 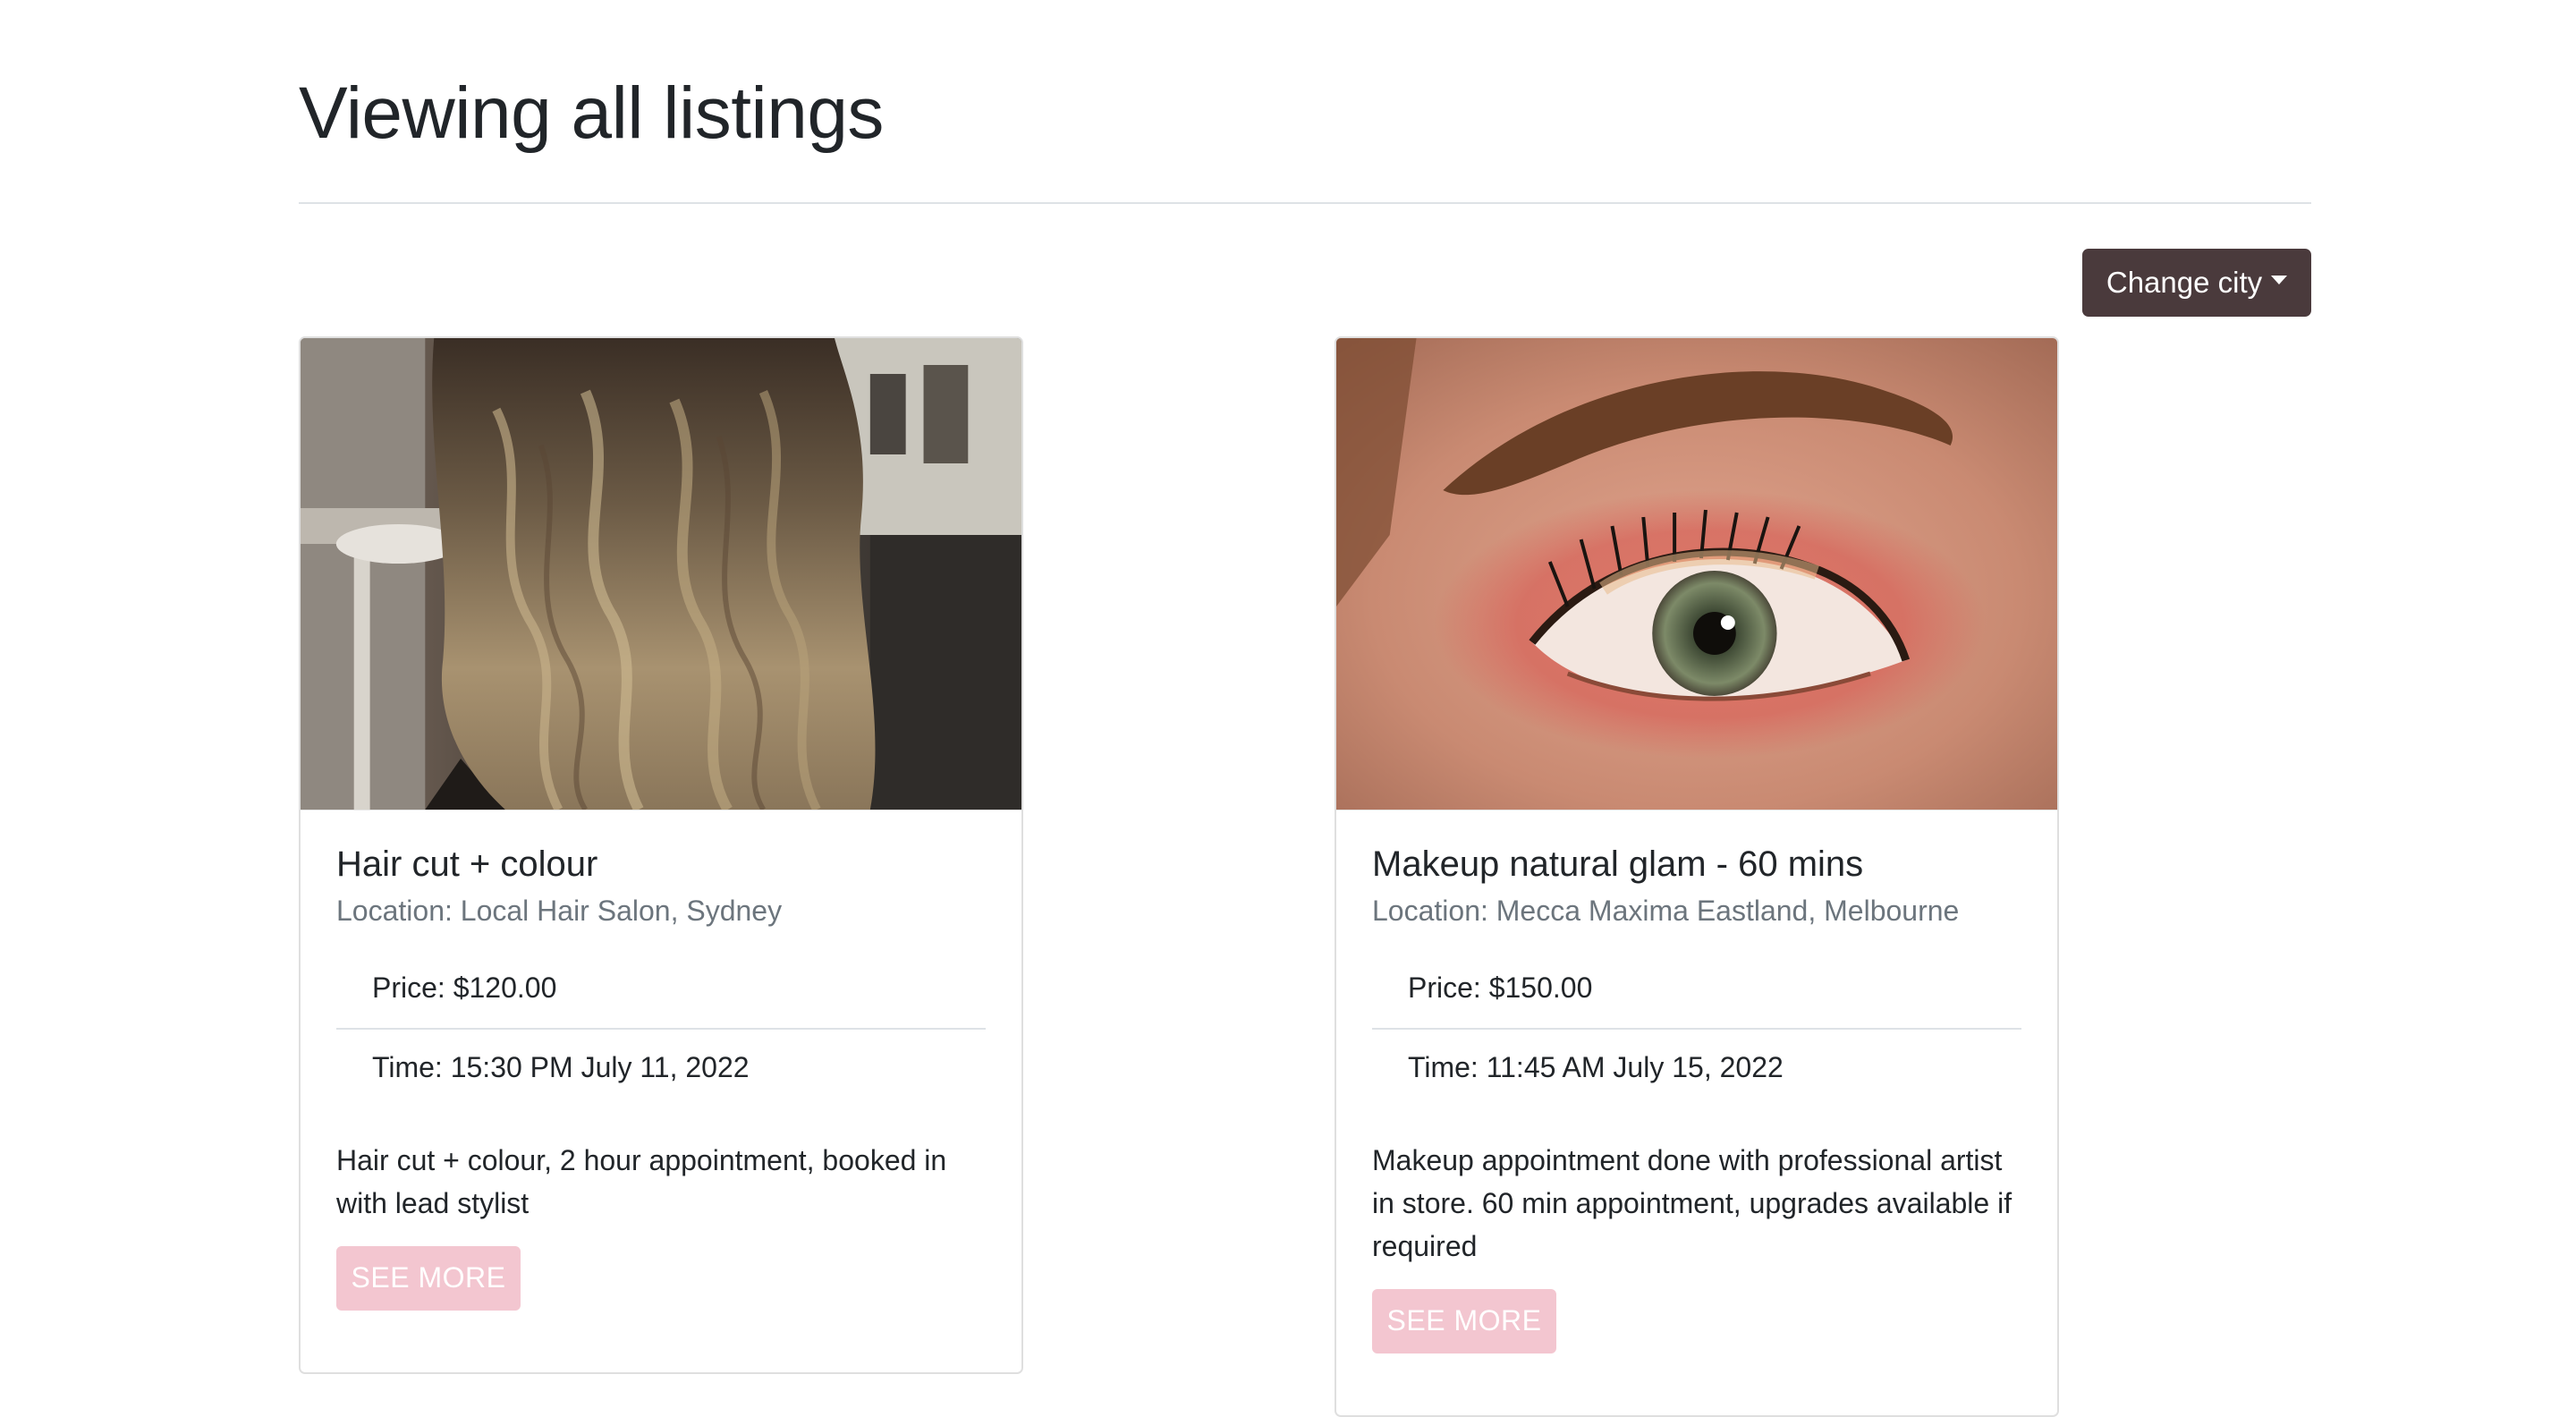 What do you see at coordinates (1500, 988) in the screenshot?
I see `listing-price: Price: $150.00` at bounding box center [1500, 988].